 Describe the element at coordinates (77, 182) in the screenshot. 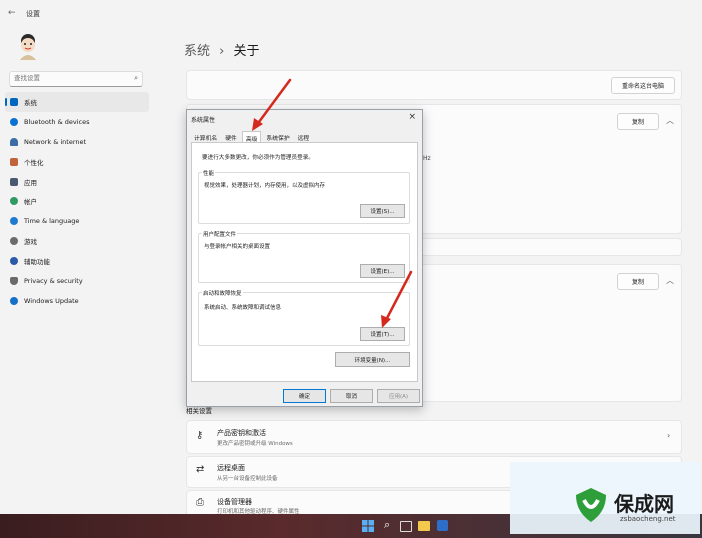

I see `sidebar-item-apps: 应用` at that location.